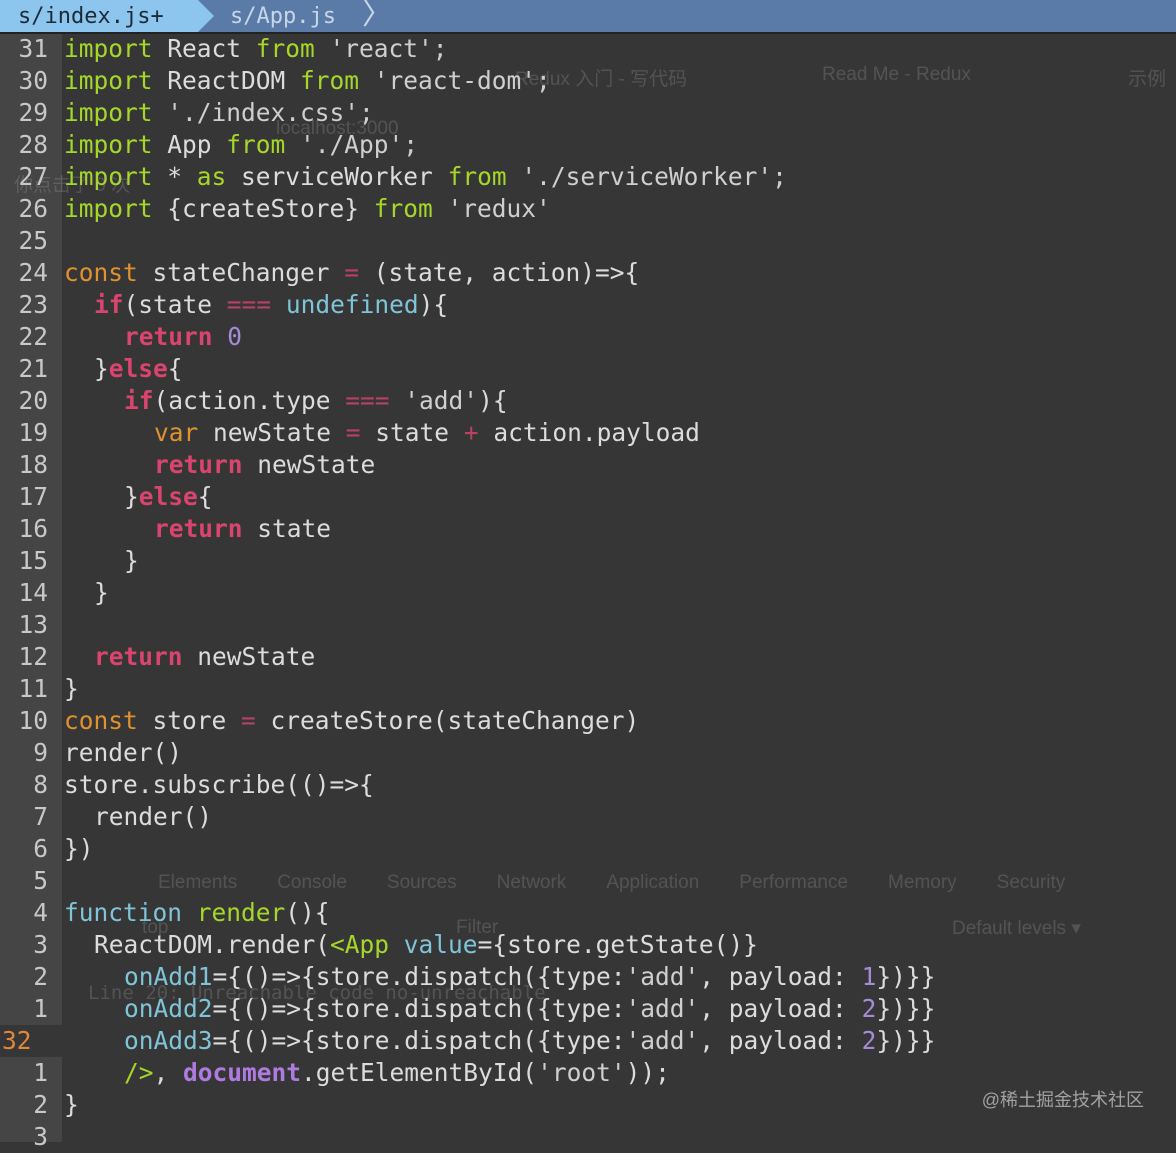 The height and width of the screenshot is (1153, 1176). What do you see at coordinates (588, 337) in the screenshot?
I see `code-line: 22 return 0` at bounding box center [588, 337].